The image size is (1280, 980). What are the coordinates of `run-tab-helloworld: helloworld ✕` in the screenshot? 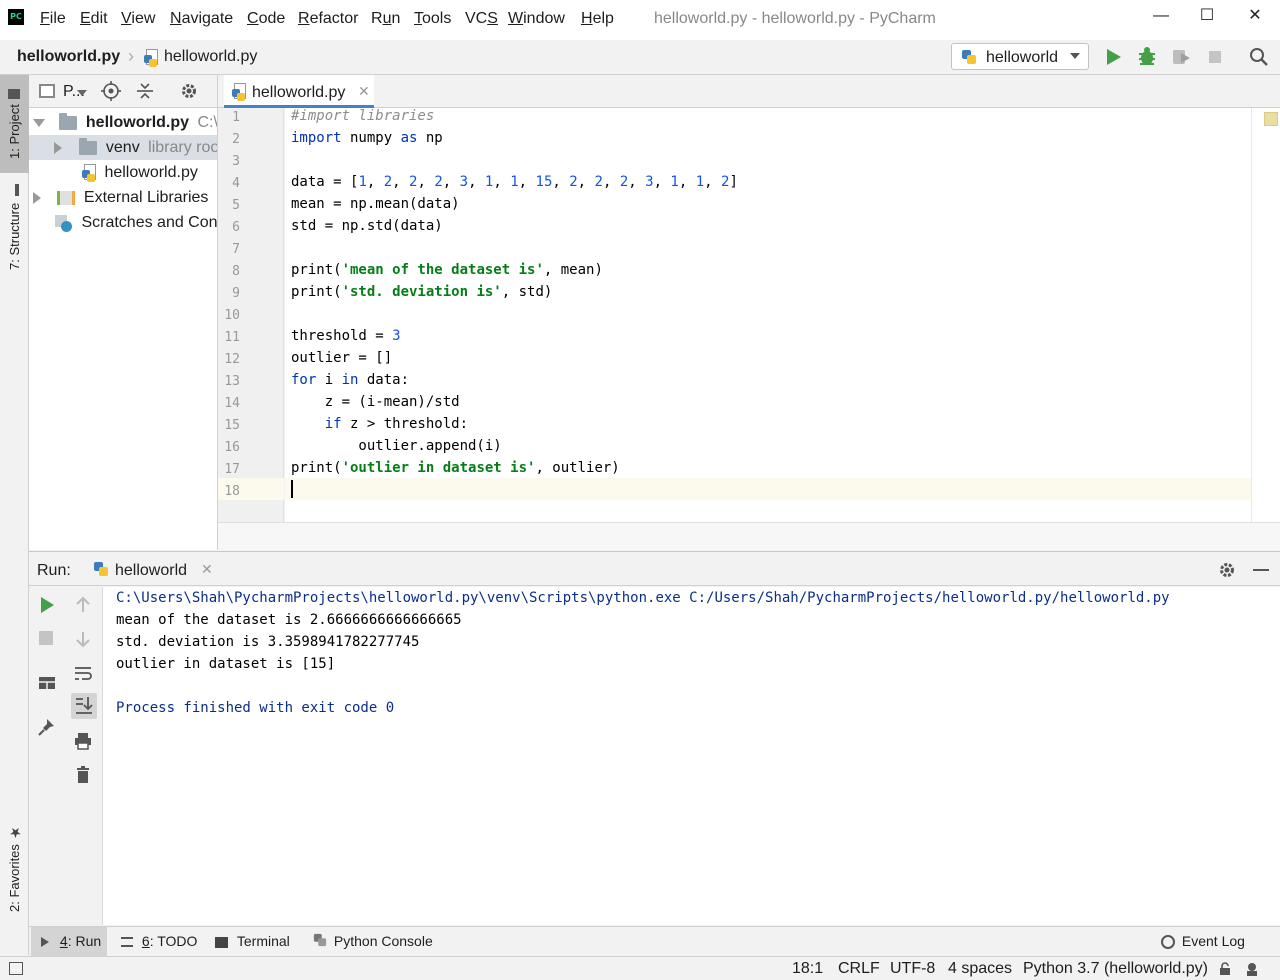 It's located at (154, 569).